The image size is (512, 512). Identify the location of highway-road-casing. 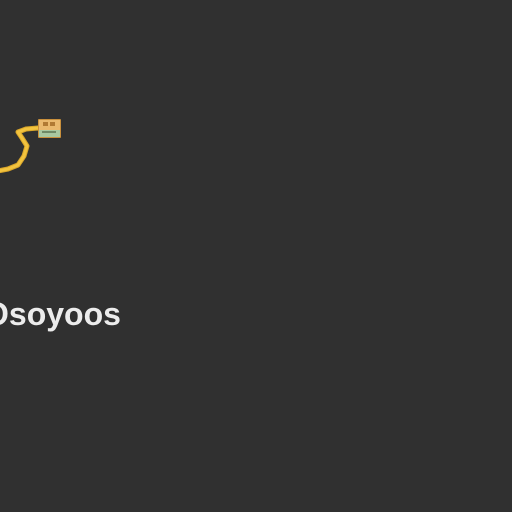
(23, 149).